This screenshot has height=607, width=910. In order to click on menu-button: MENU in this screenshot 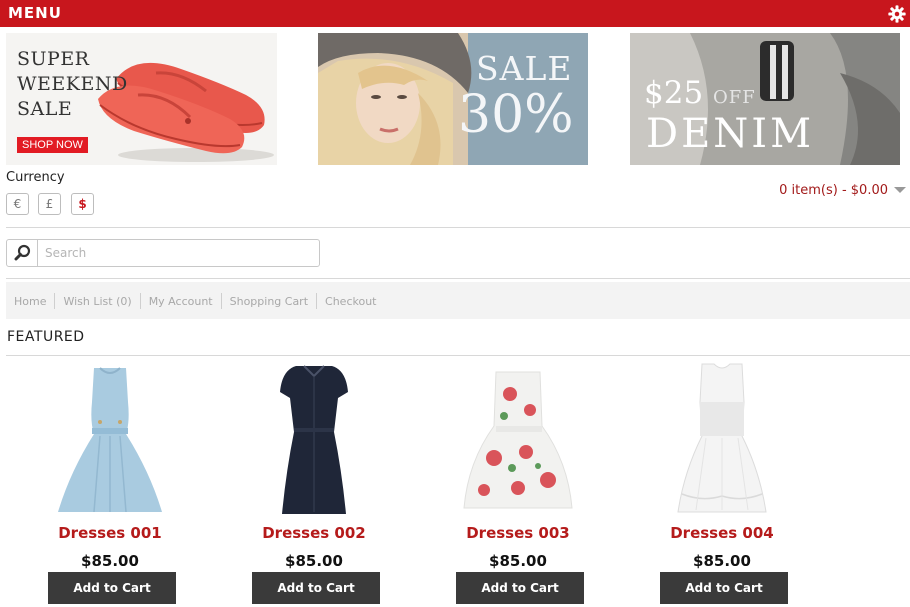, I will do `click(35, 13)`.